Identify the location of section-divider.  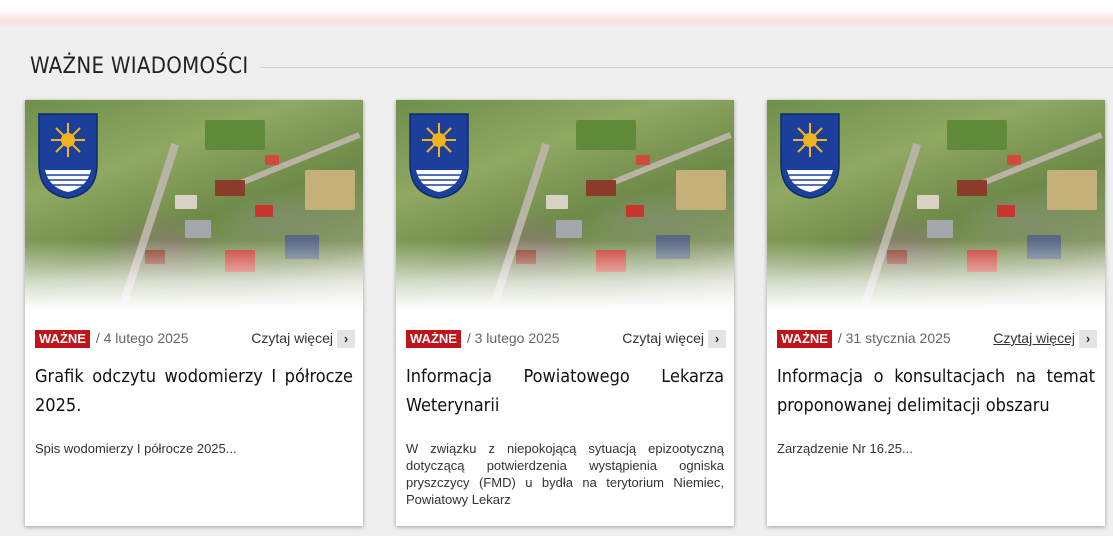
(686, 67).